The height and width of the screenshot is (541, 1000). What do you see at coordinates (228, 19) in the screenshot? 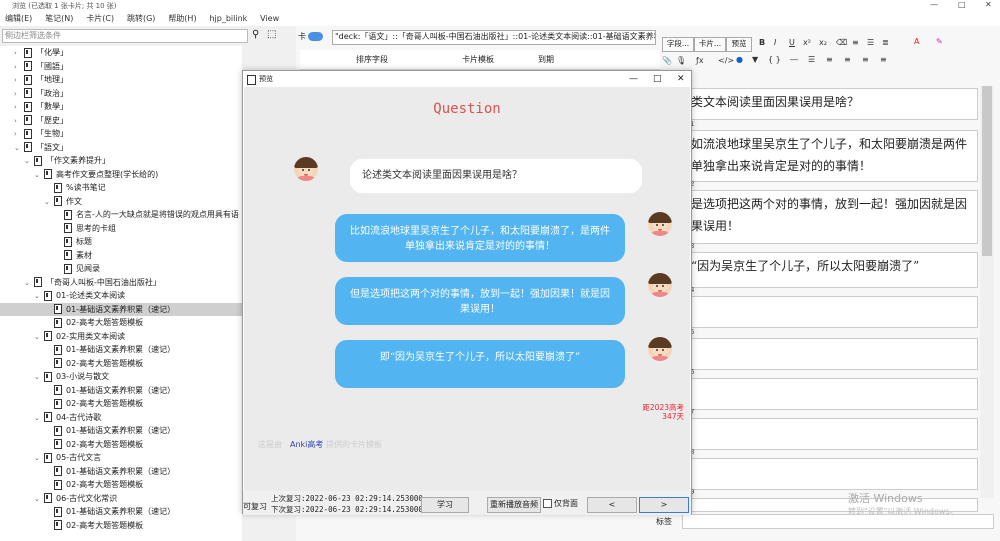
I see `menu-hjp-bilink: hjp_bilink` at bounding box center [228, 19].